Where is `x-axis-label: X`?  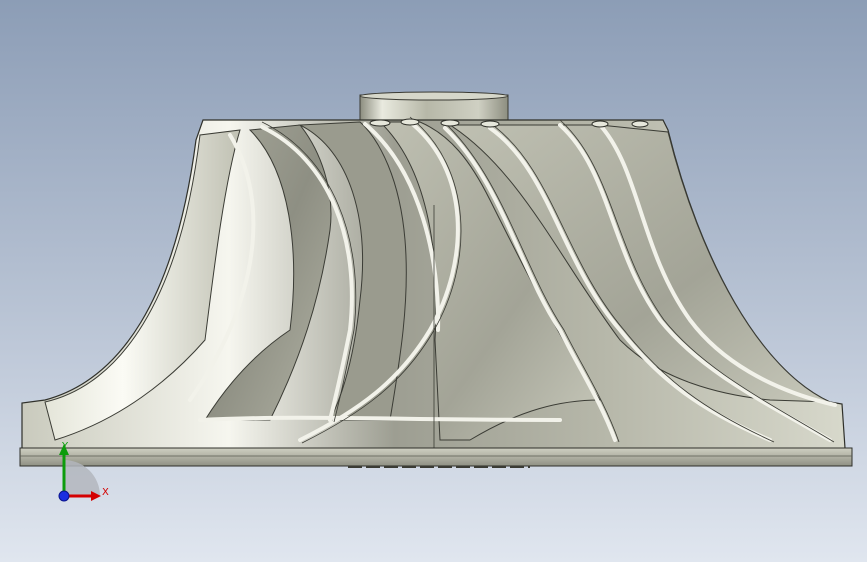
x-axis-label: X is located at coordinates (105, 492).